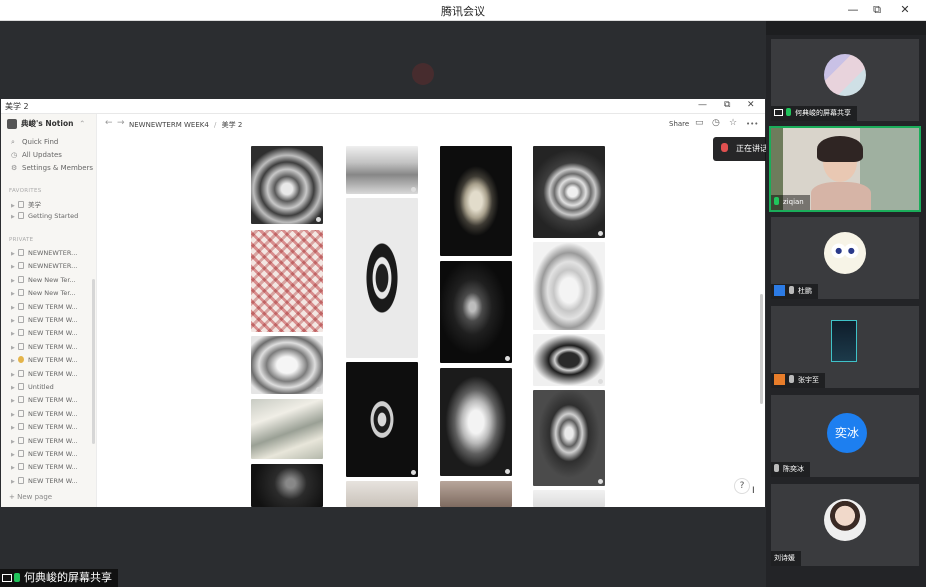 This screenshot has width=926, height=587. Describe the element at coordinates (46, 125) in the screenshot. I see `workspace-switcher: 典峻's Notion ⌃` at that location.